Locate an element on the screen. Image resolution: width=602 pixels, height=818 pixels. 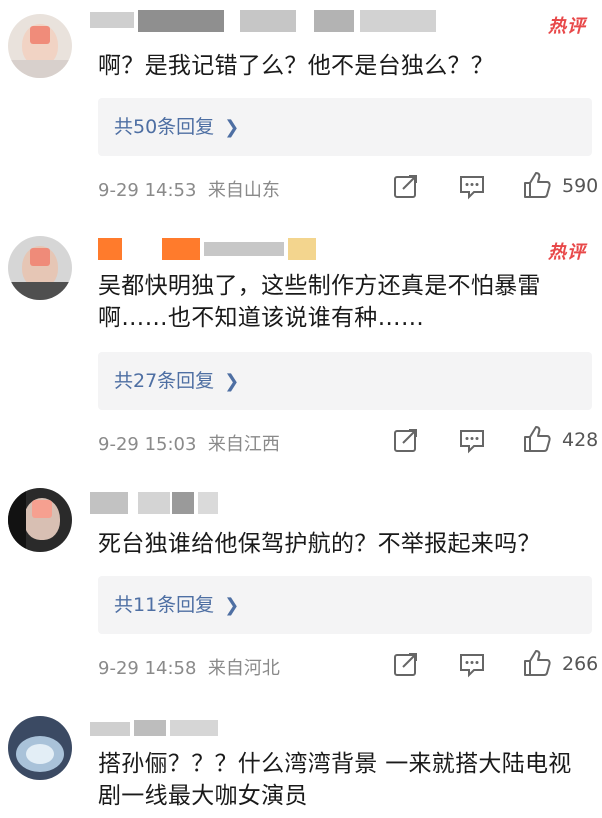
comment-text: 搭孙俪？？？什么湾湾背景 一来就搭大陆电视剧一线最大咖女演员 is located at coordinates (335, 780).